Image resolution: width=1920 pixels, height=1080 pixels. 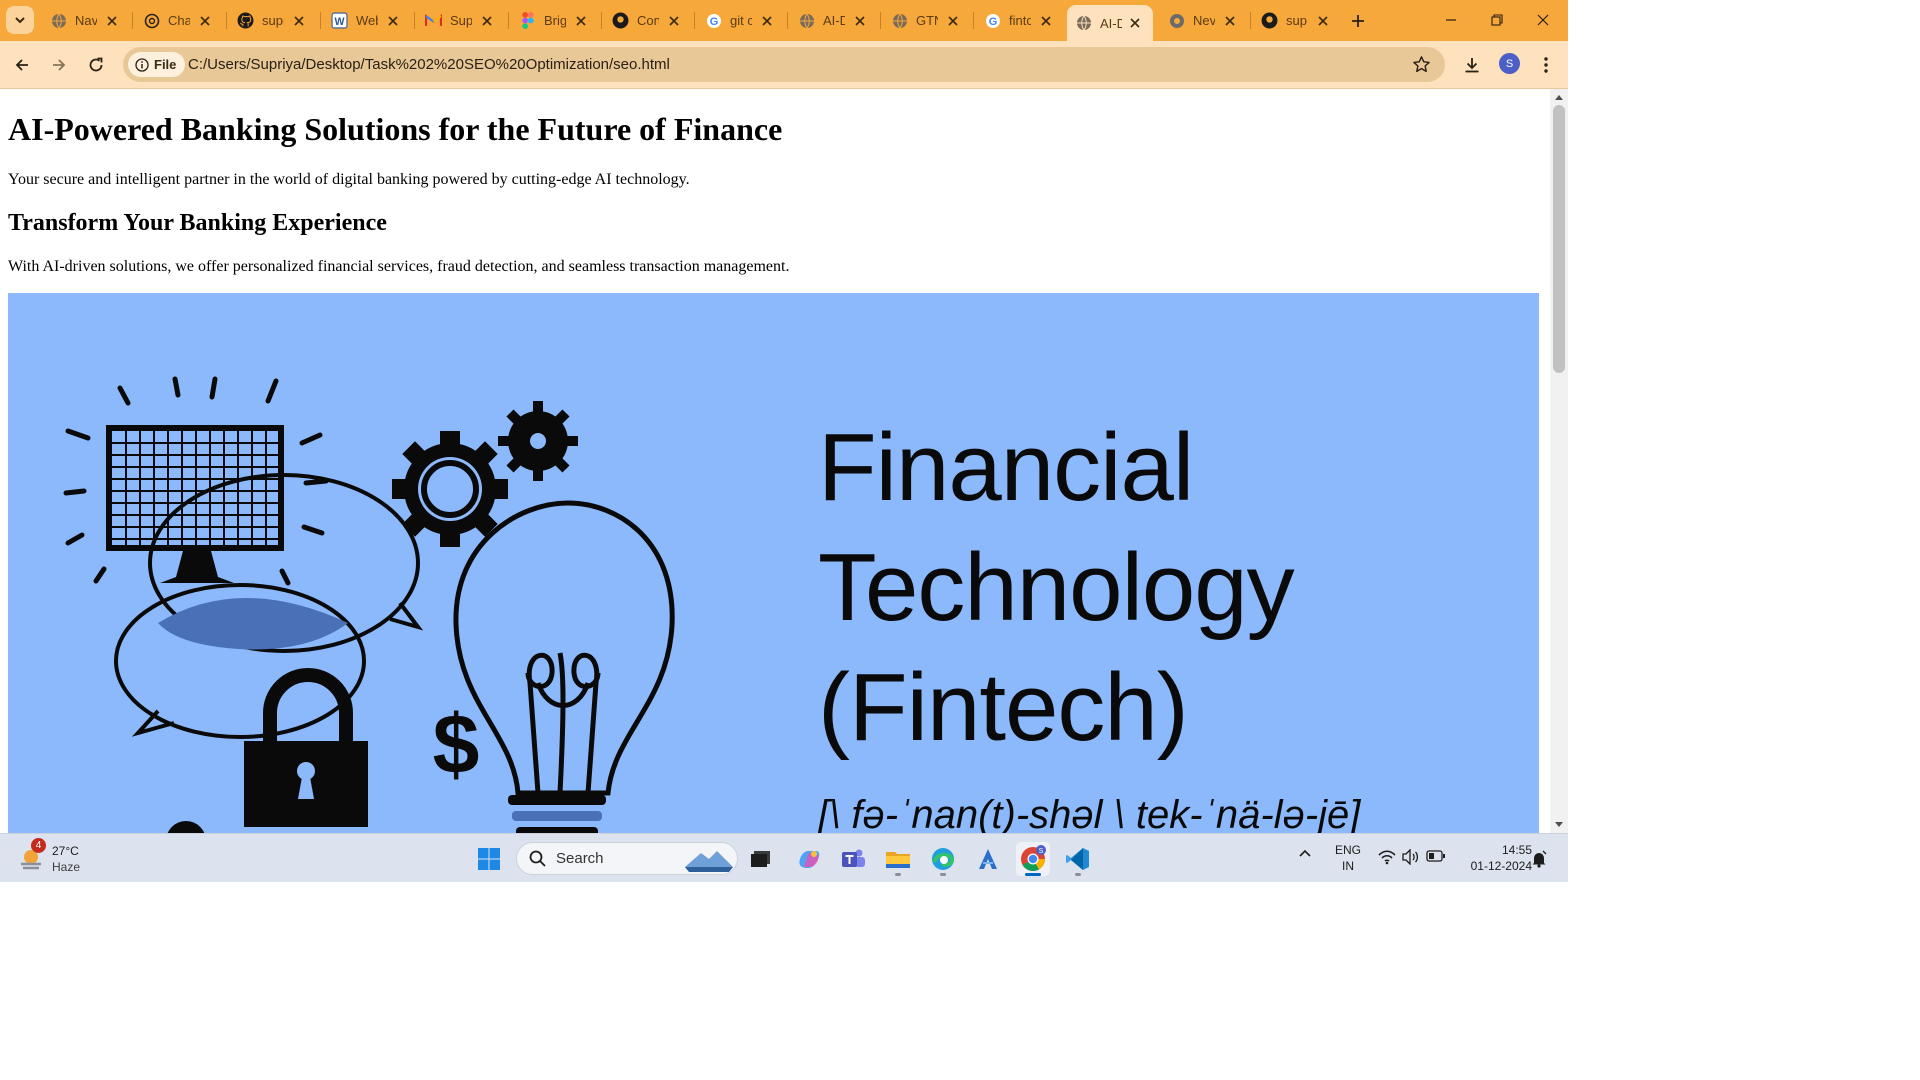 What do you see at coordinates (20, 20) in the screenshot?
I see `tab-search-button` at bounding box center [20, 20].